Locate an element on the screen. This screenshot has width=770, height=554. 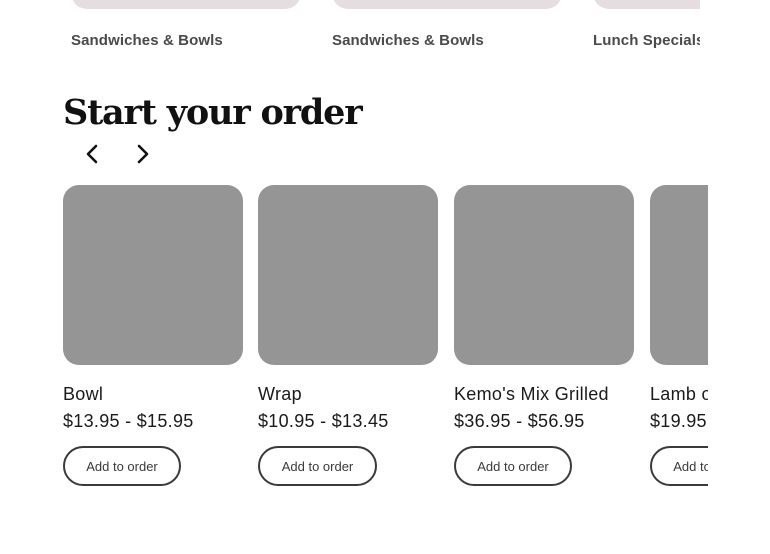
section-title: Start your order is located at coordinates (213, 112).